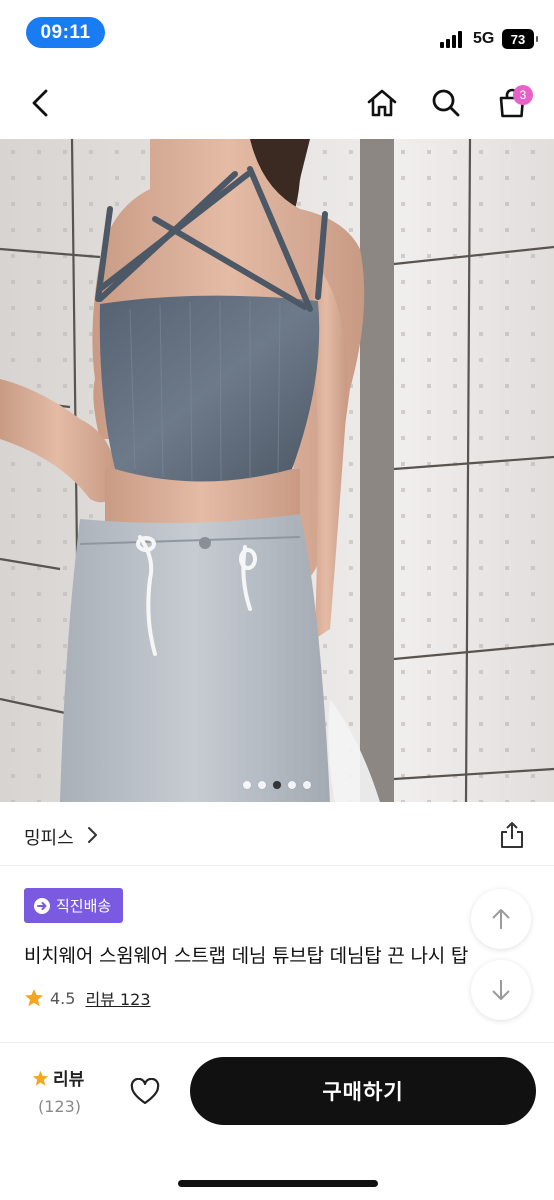  I want to click on heart-icon, so click(145, 1091).